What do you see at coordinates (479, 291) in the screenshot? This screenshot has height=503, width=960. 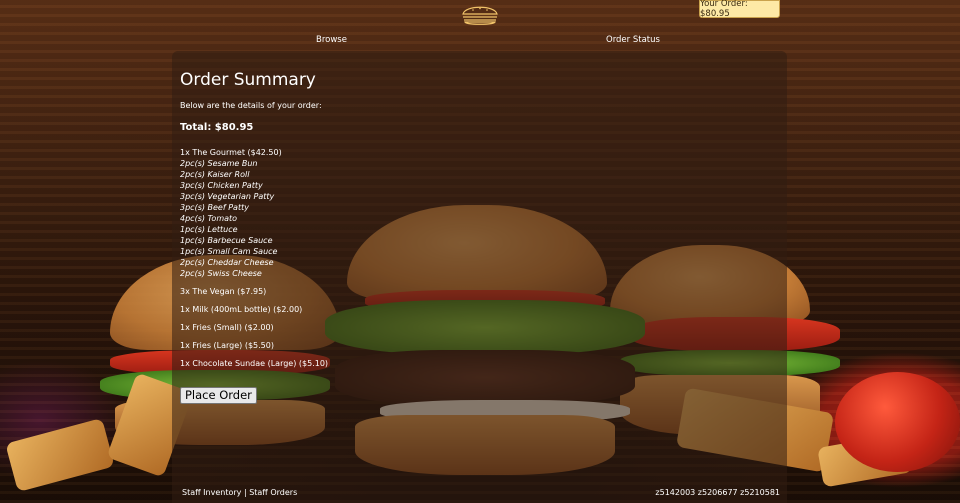 I see `order-item: 3x The Vegan ($7.95)` at bounding box center [479, 291].